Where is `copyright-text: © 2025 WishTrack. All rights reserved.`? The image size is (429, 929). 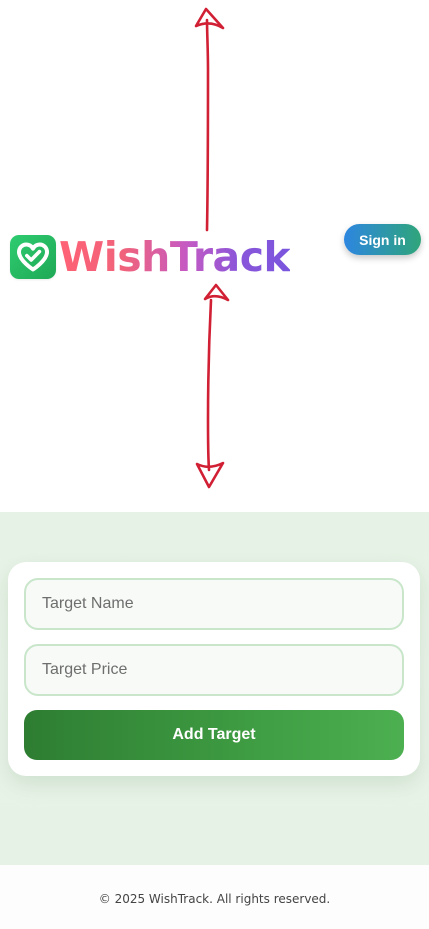
copyright-text: © 2025 WishTrack. All rights reserved. is located at coordinates (214, 899).